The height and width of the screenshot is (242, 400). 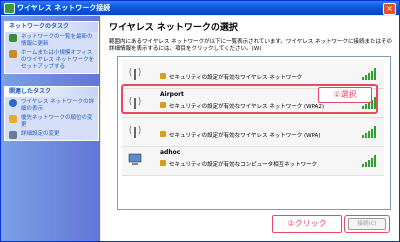 What do you see at coordinates (245, 136) in the screenshot?
I see `network-security: セキュリティの設定が有効なワイヤレス ネットワーク (WPA)` at bounding box center [245, 136].